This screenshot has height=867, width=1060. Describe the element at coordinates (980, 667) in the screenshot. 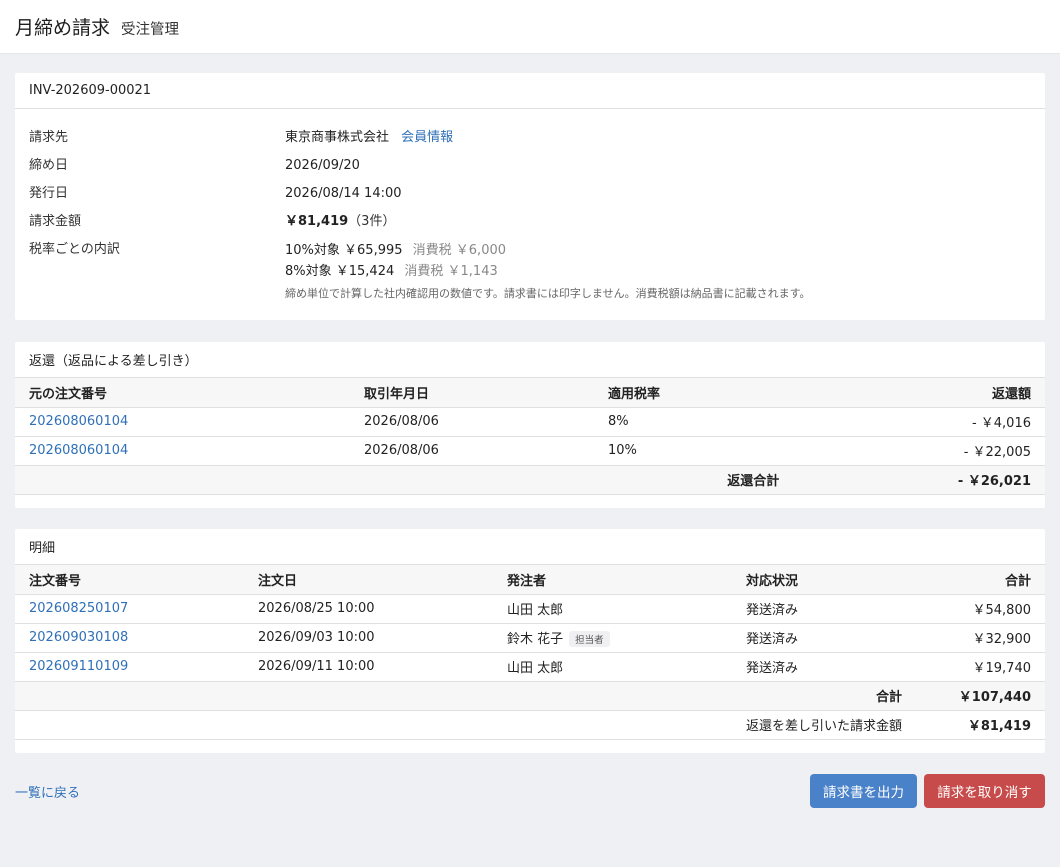

I see `order-total: ￥19,740` at that location.